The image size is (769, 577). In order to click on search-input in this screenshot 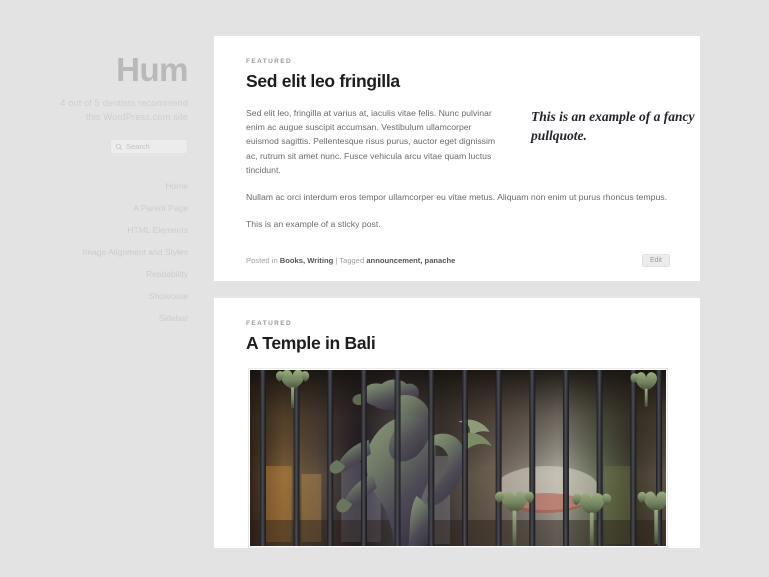, I will do `click(154, 146)`.